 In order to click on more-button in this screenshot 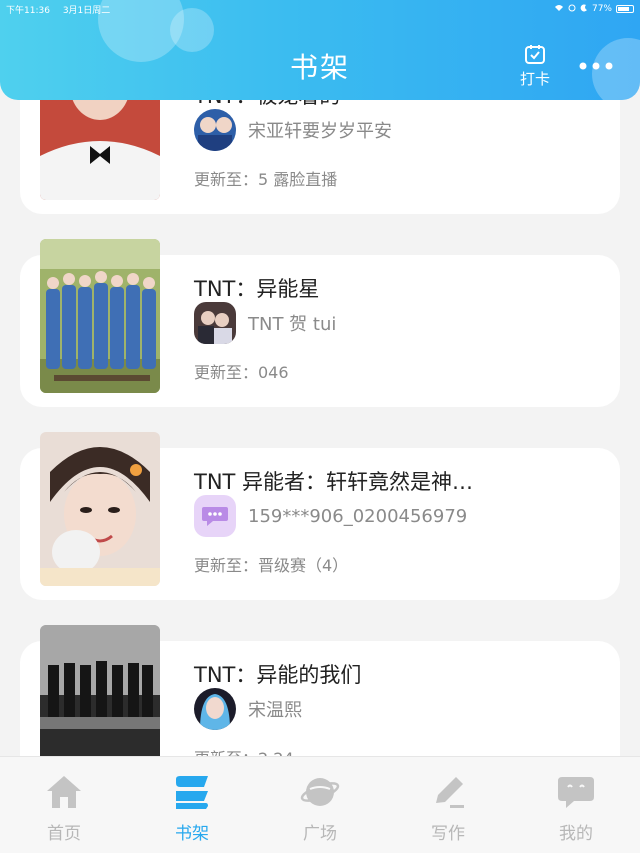, I will do `click(596, 64)`.